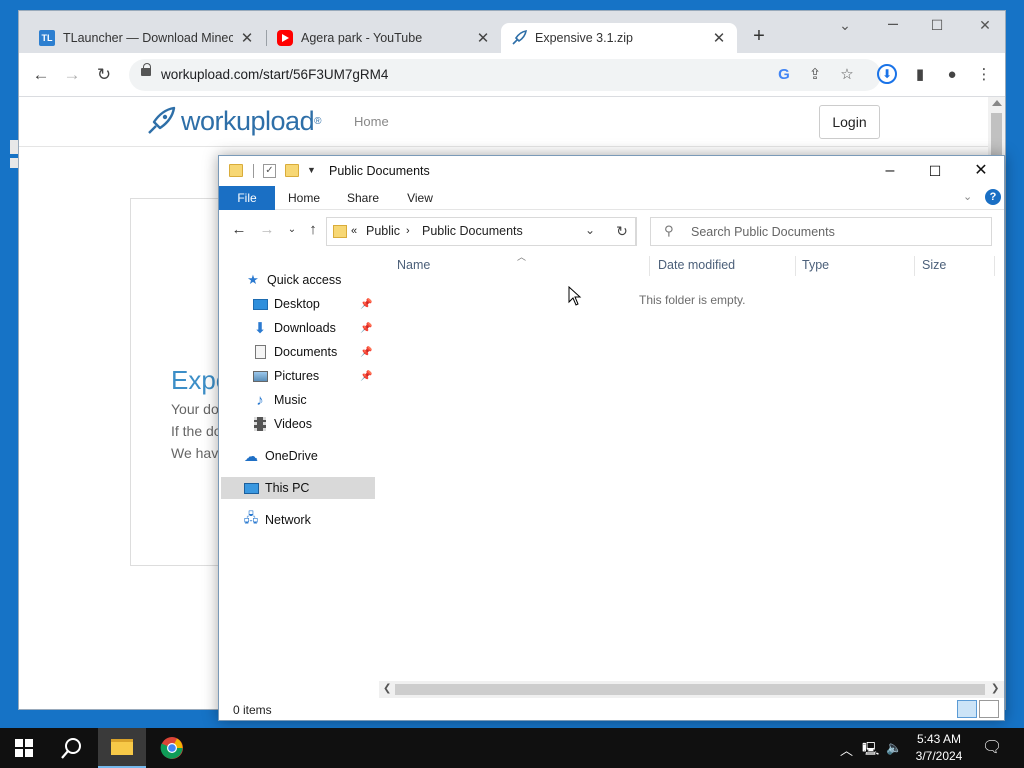  What do you see at coordinates (845, 25) in the screenshot?
I see `tab-search-icon: ⌄` at bounding box center [845, 25].